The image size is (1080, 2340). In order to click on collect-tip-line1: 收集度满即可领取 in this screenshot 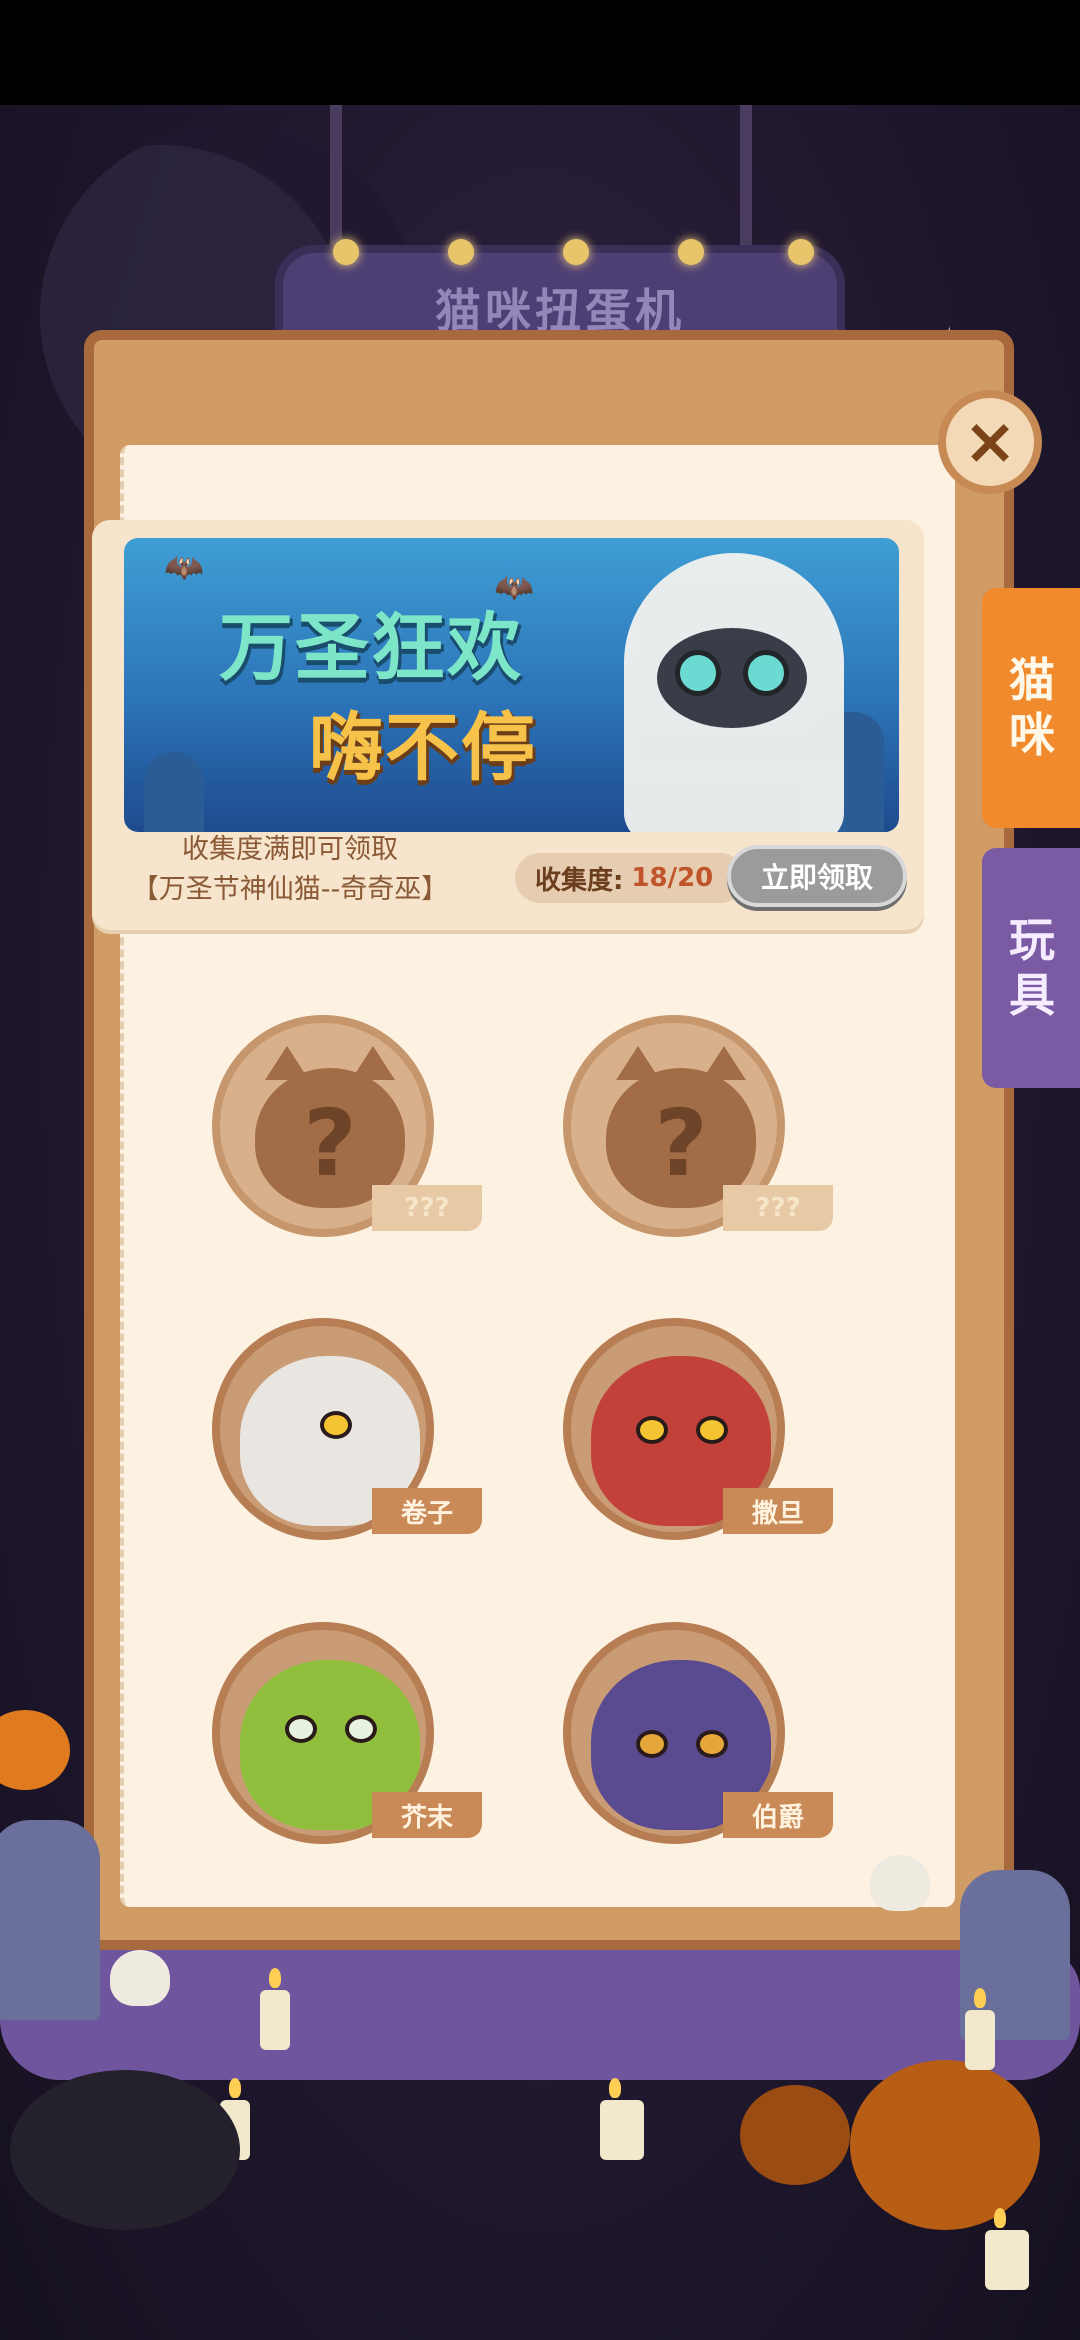, I will do `click(290, 849)`.